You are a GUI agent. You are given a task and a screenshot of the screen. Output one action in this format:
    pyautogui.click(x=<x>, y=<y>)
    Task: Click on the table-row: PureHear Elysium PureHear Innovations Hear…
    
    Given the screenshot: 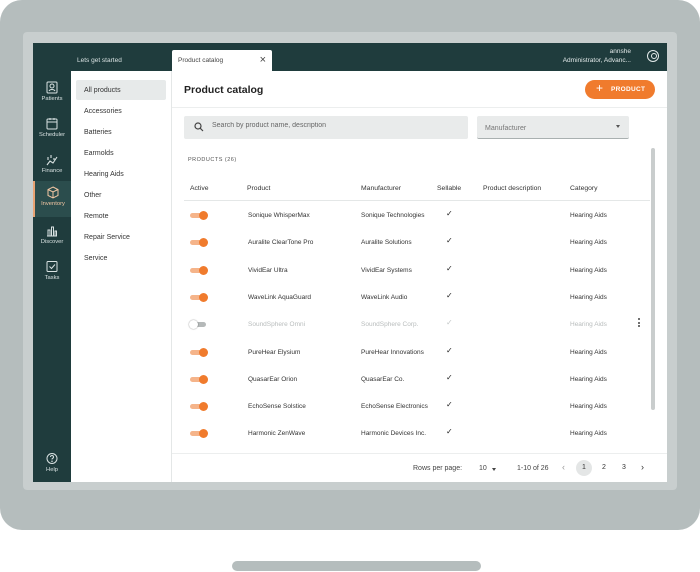 What is the action you would take?
    pyautogui.click(x=417, y=352)
    